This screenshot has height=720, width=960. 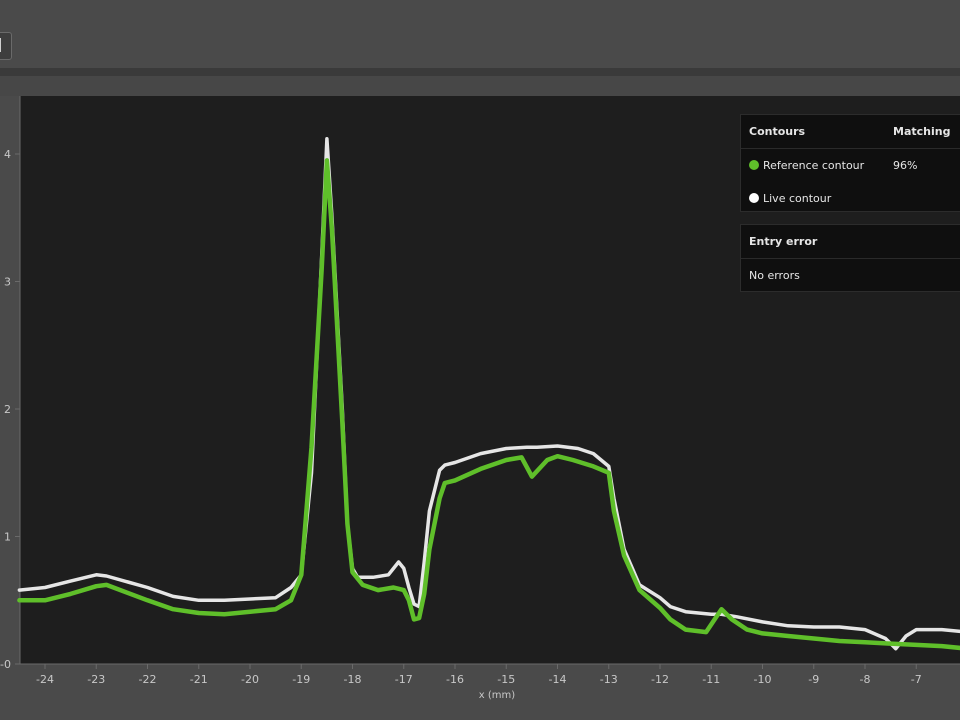 I want to click on white-dot-icon, so click(x=754, y=198).